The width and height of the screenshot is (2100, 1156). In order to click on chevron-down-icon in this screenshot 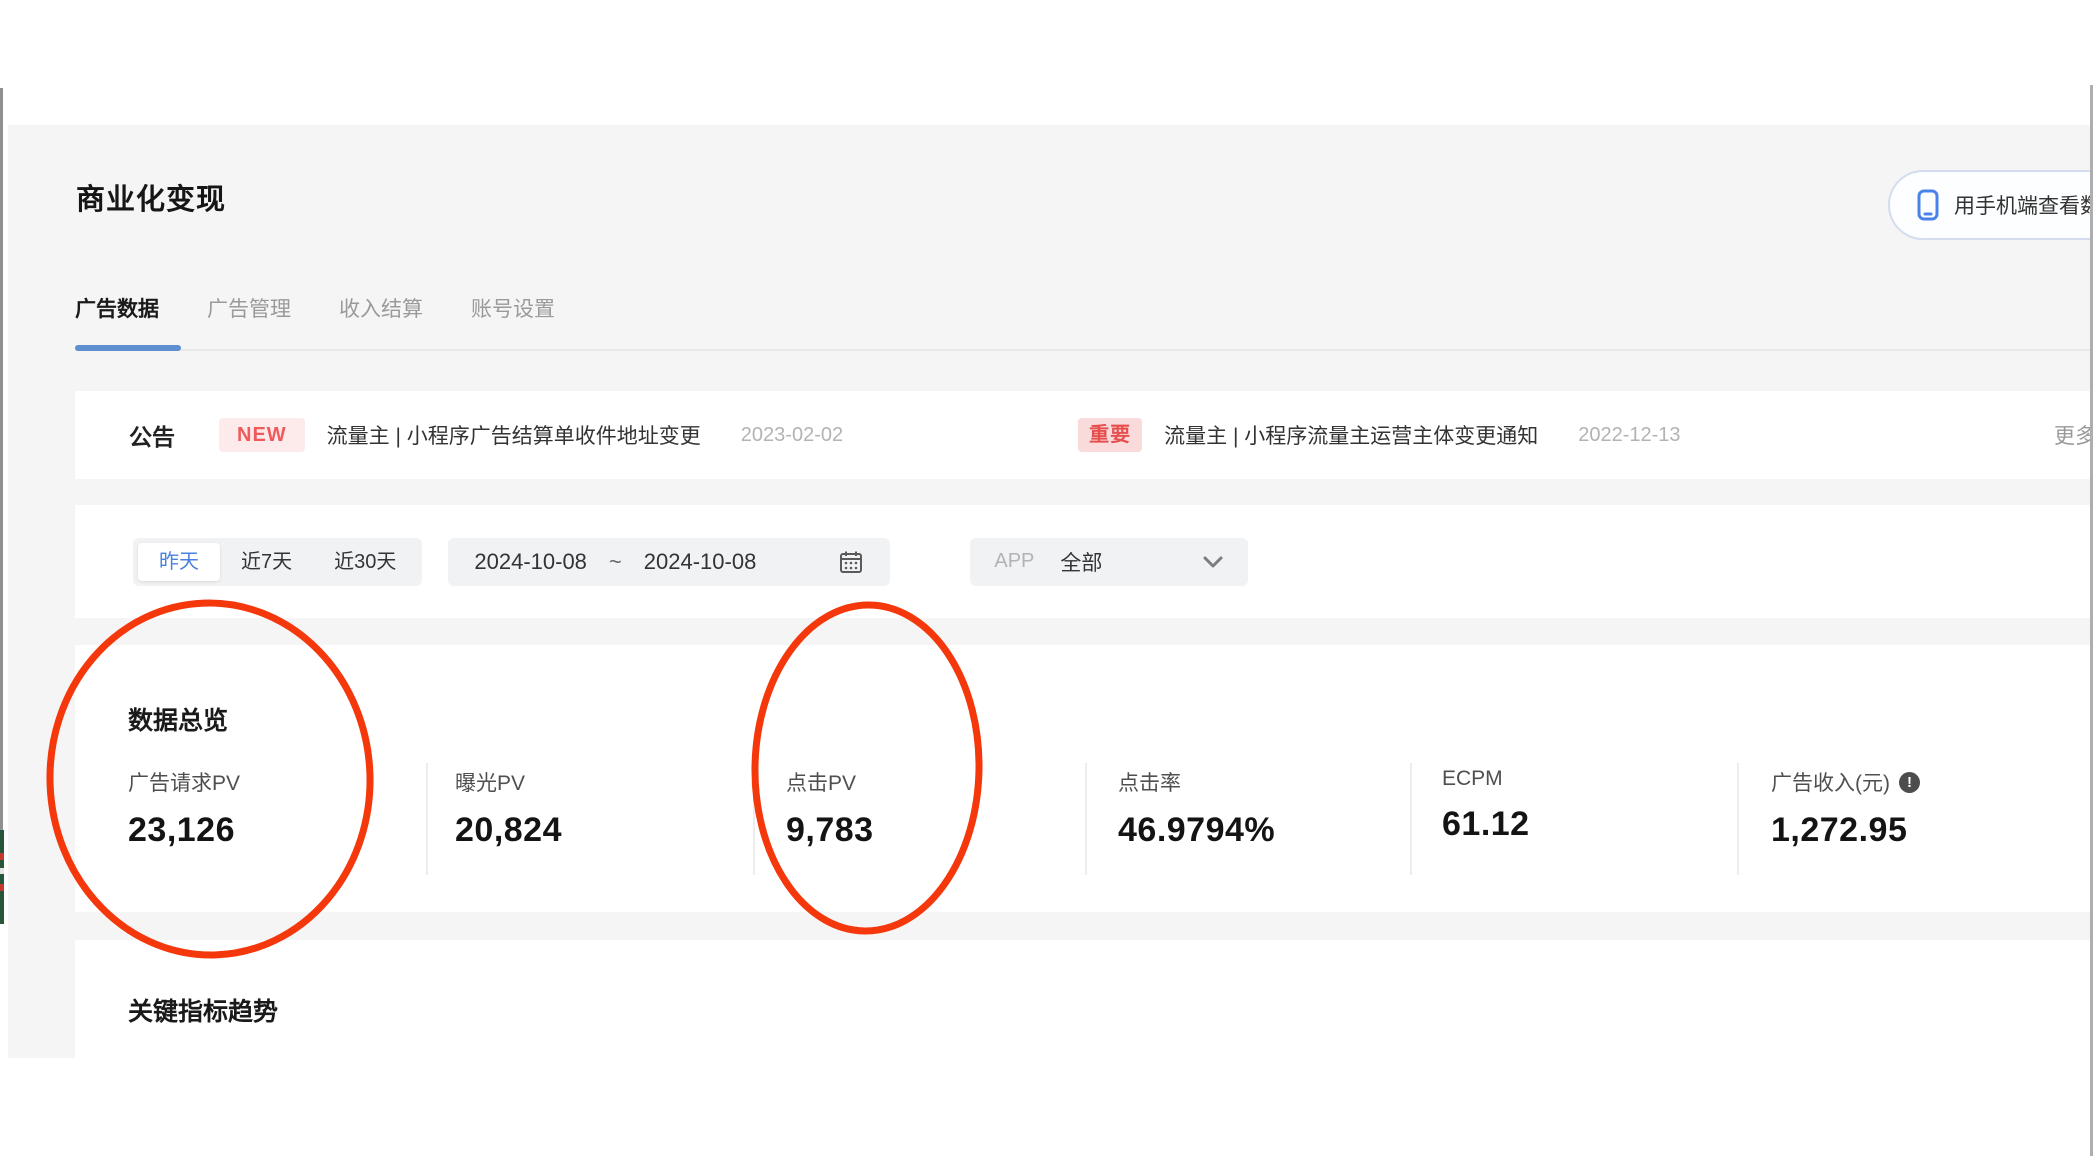, I will do `click(1213, 562)`.